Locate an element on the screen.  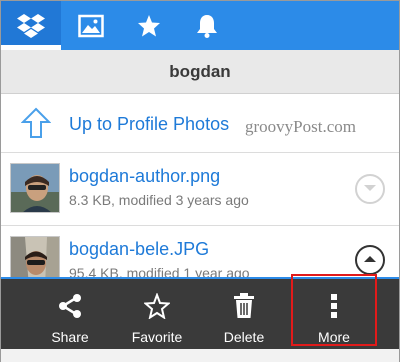
share-icon is located at coordinates (70, 306).